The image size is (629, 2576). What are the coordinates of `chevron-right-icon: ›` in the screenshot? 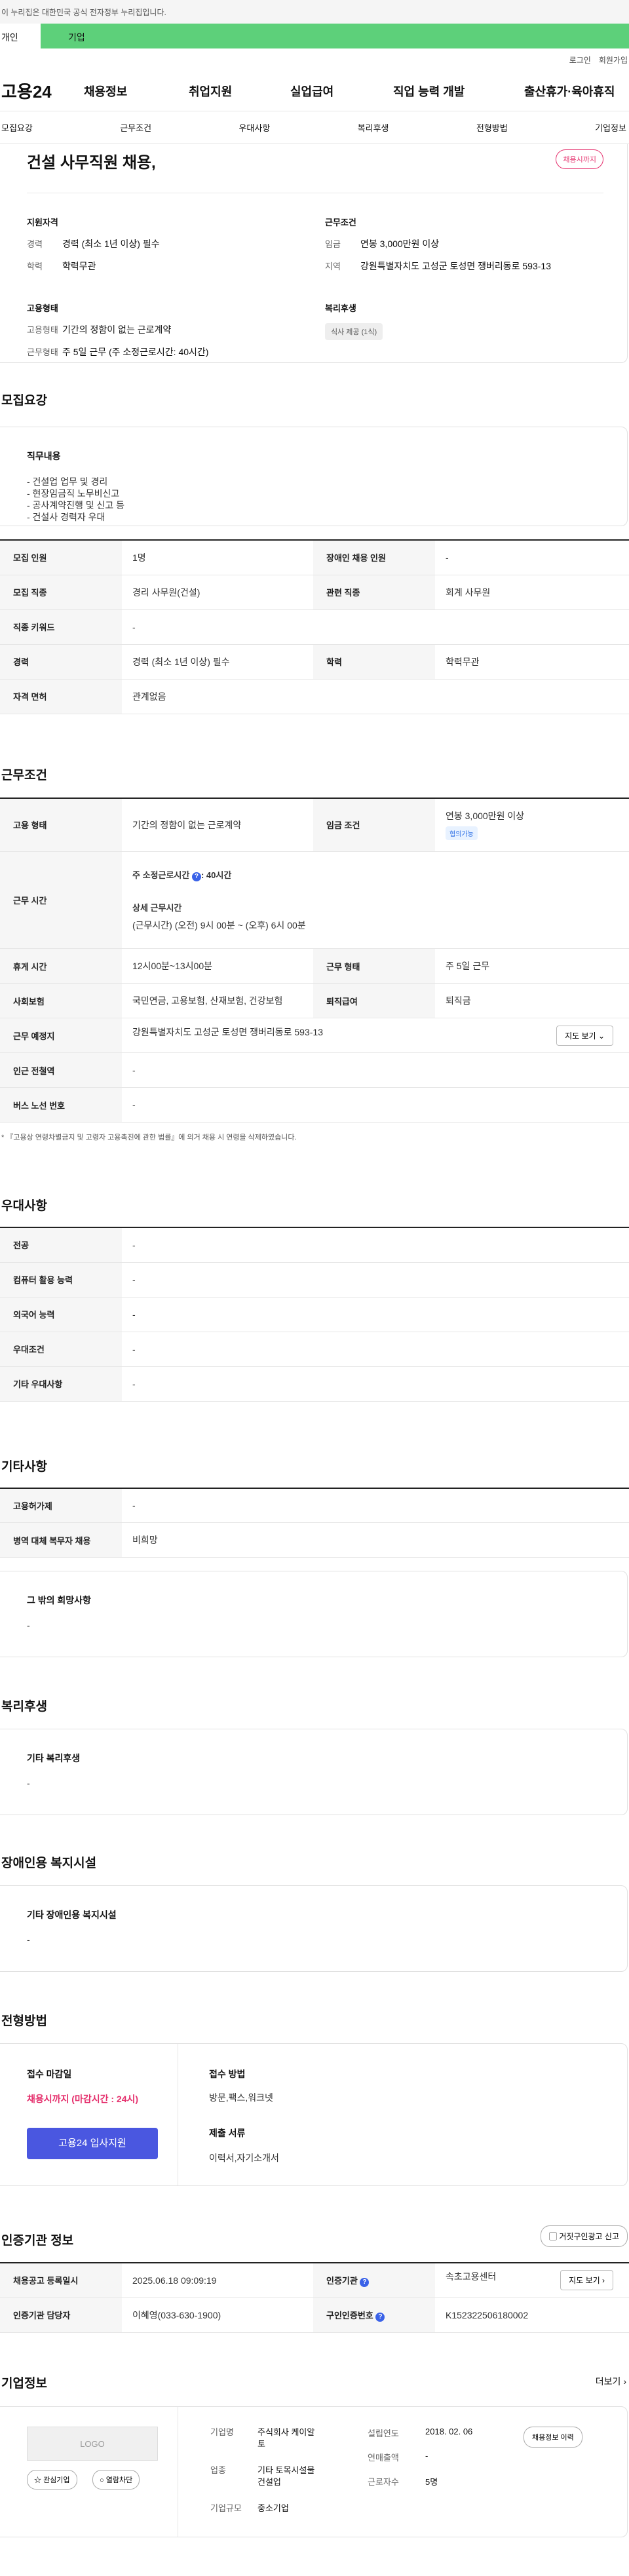 It's located at (603, 2281).